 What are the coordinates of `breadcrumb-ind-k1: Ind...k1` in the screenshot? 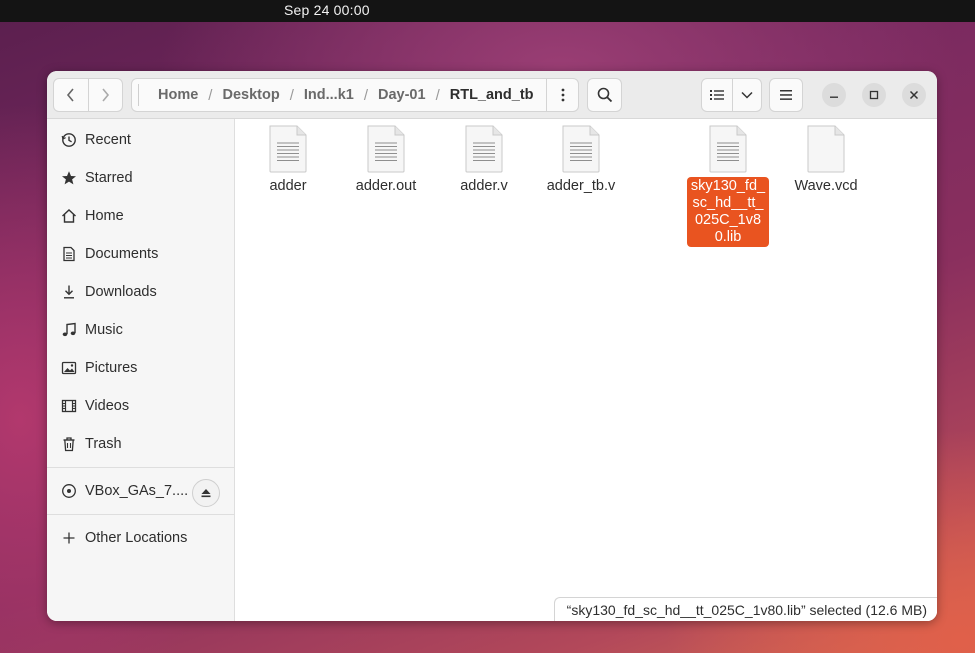 It's located at (329, 95).